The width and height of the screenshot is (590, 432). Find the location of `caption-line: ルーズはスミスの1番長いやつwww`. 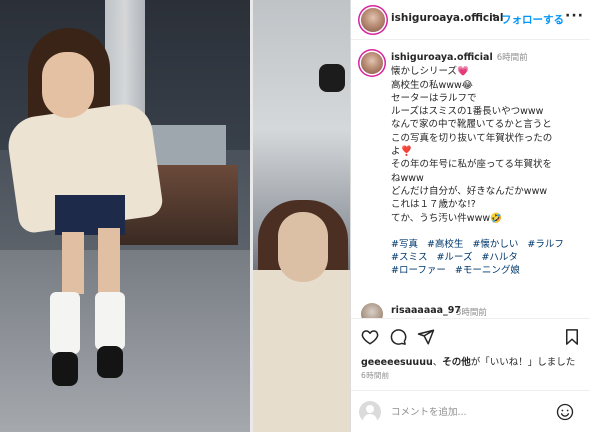

caption-line: ルーズはスミスの1番長いやつwww is located at coordinates (467, 112).